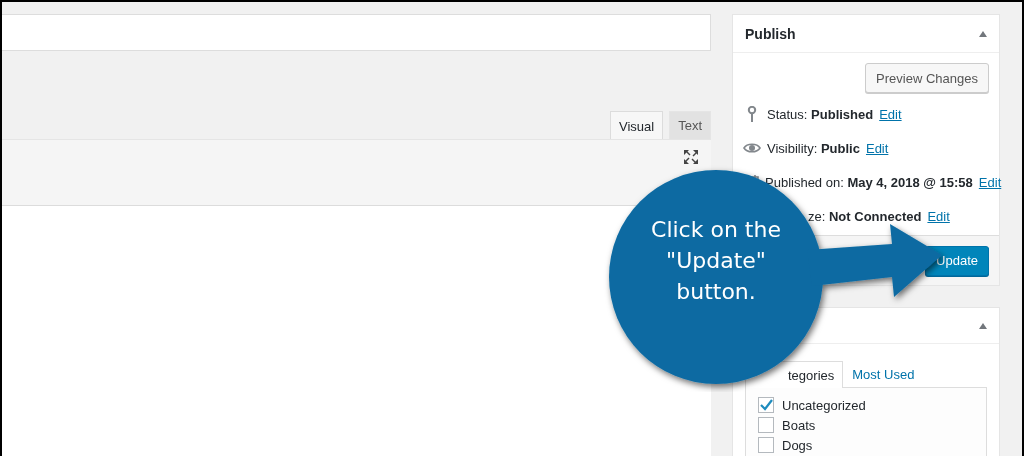 Image resolution: width=1024 pixels, height=456 pixels. I want to click on category-label: Uncategorized, so click(824, 405).